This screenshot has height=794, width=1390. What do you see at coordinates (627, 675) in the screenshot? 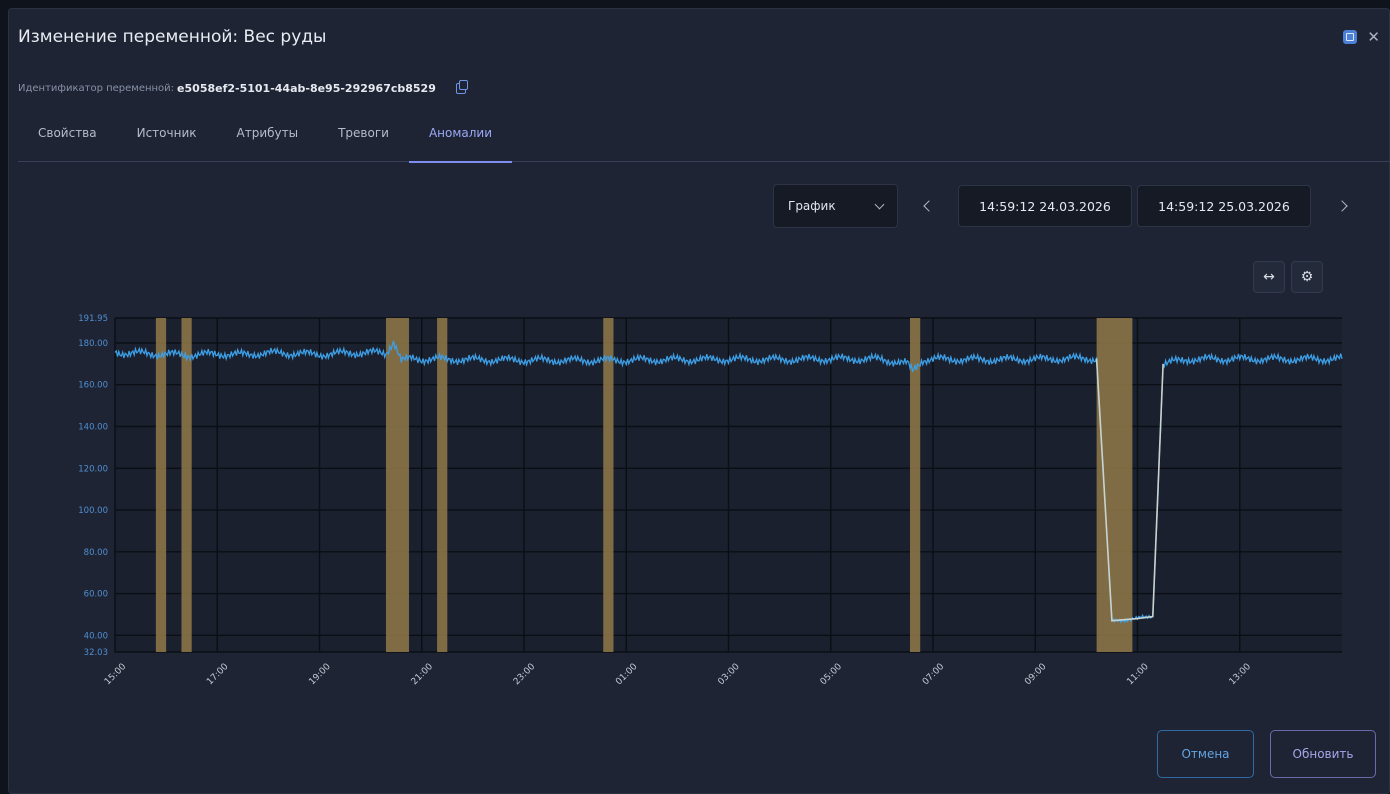
I see `x-tick-label: 01:00` at bounding box center [627, 675].